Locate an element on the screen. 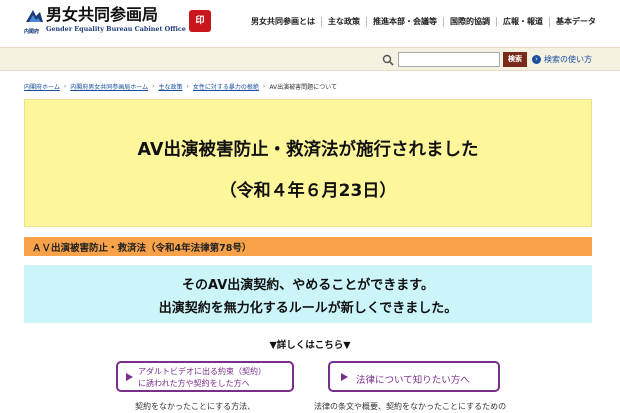  site-subtitle: Gender Equality Bureau Cabinet Office is located at coordinates (116, 29).